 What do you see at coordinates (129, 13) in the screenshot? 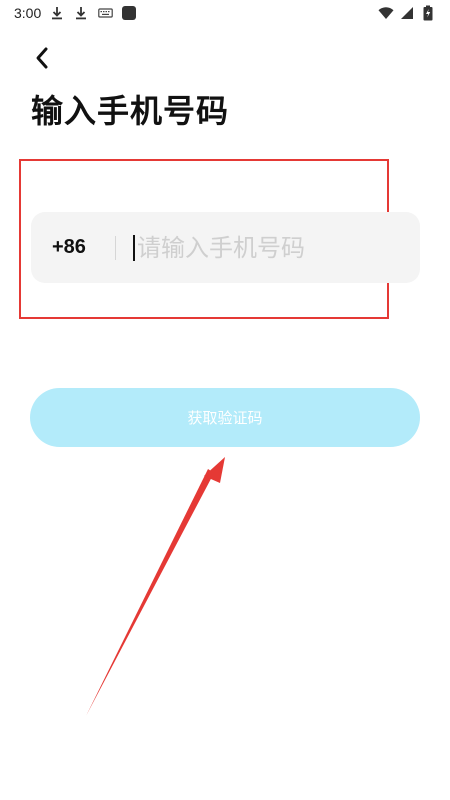
I see `app-icon` at bounding box center [129, 13].